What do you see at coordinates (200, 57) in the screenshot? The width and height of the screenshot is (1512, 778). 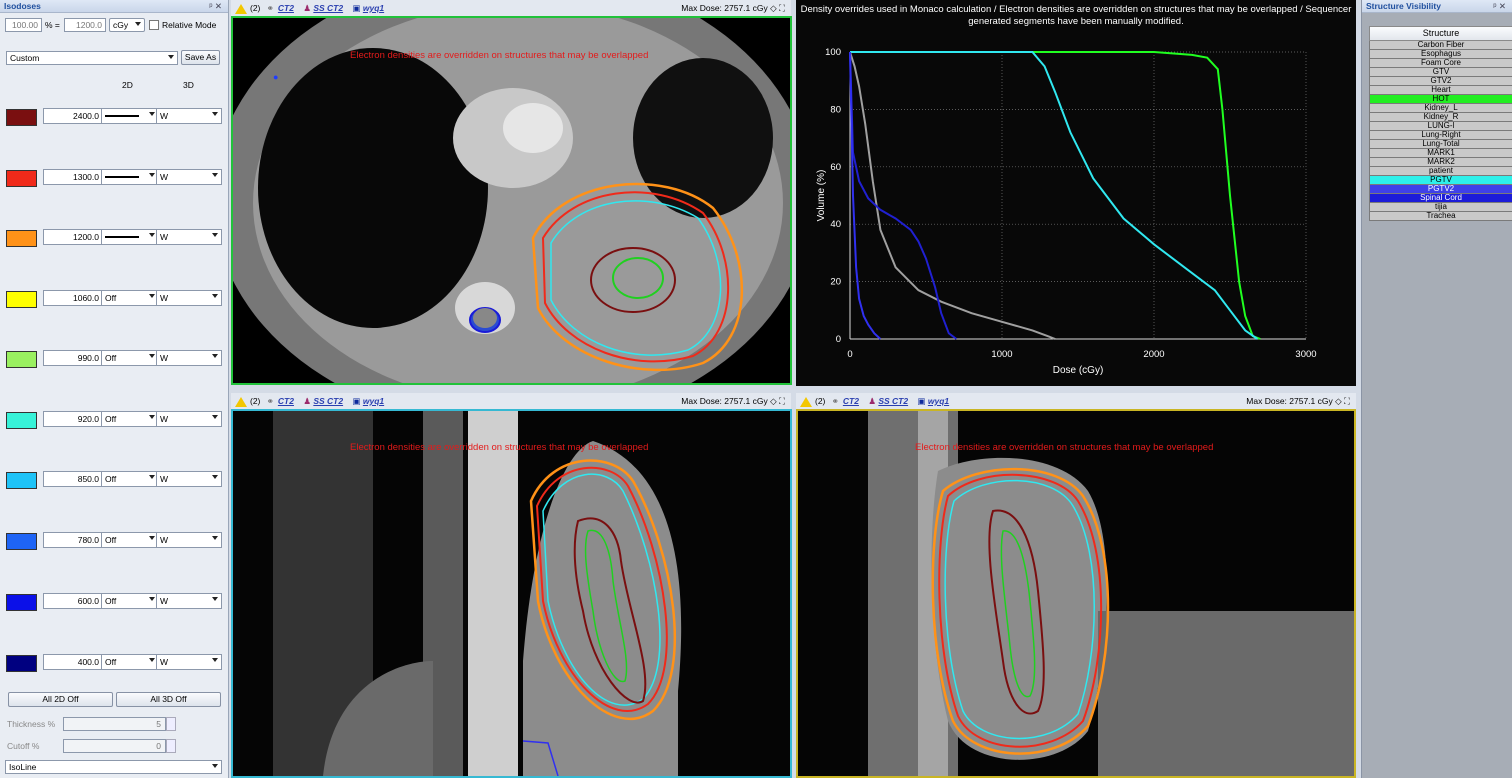 I see `save-as-button: Save As` at bounding box center [200, 57].